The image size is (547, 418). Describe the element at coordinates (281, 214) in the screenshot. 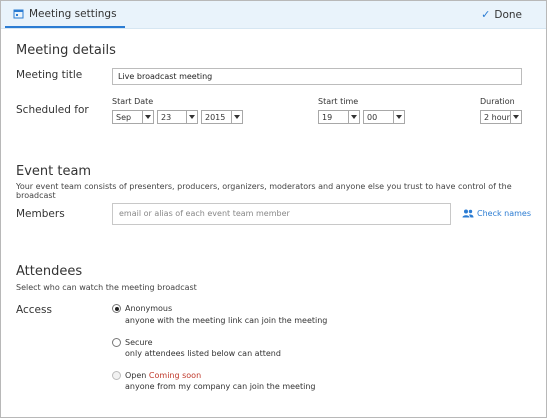

I see `members-input: email or alias of each event team member` at that location.